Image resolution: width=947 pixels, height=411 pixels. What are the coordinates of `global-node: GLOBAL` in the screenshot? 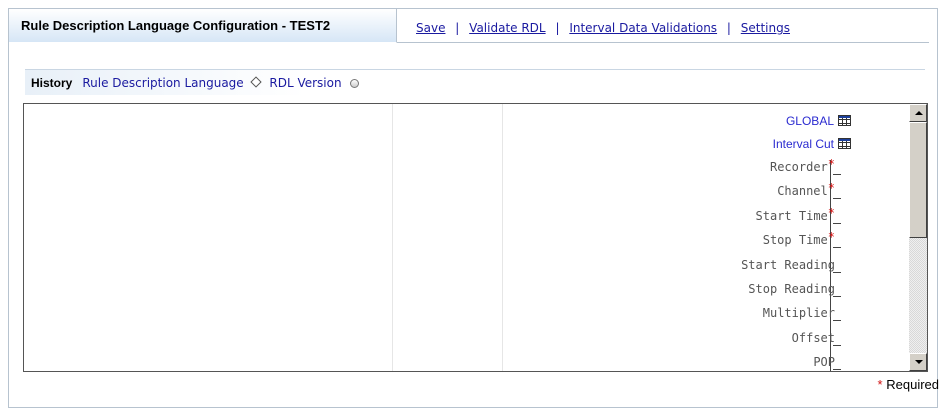 It's located at (818, 121).